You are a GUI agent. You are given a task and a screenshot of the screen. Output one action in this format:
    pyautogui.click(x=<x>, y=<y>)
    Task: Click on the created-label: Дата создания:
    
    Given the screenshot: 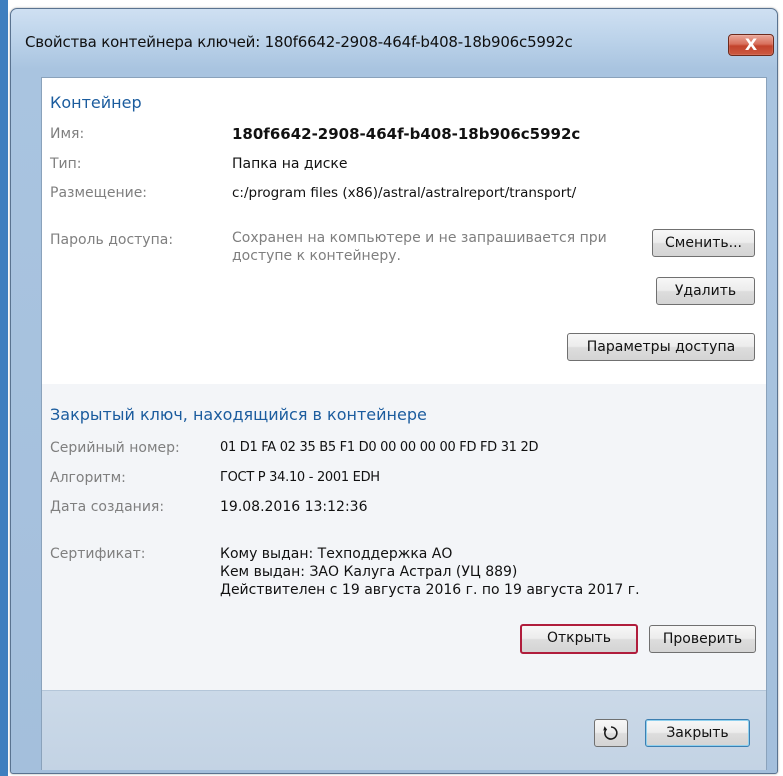 What is the action you would take?
    pyautogui.click(x=107, y=507)
    